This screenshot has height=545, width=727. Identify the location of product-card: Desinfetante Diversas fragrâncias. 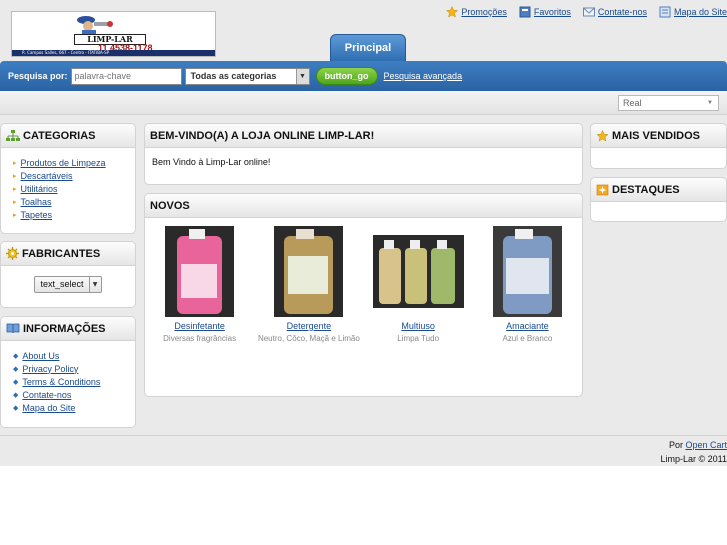
(199, 285).